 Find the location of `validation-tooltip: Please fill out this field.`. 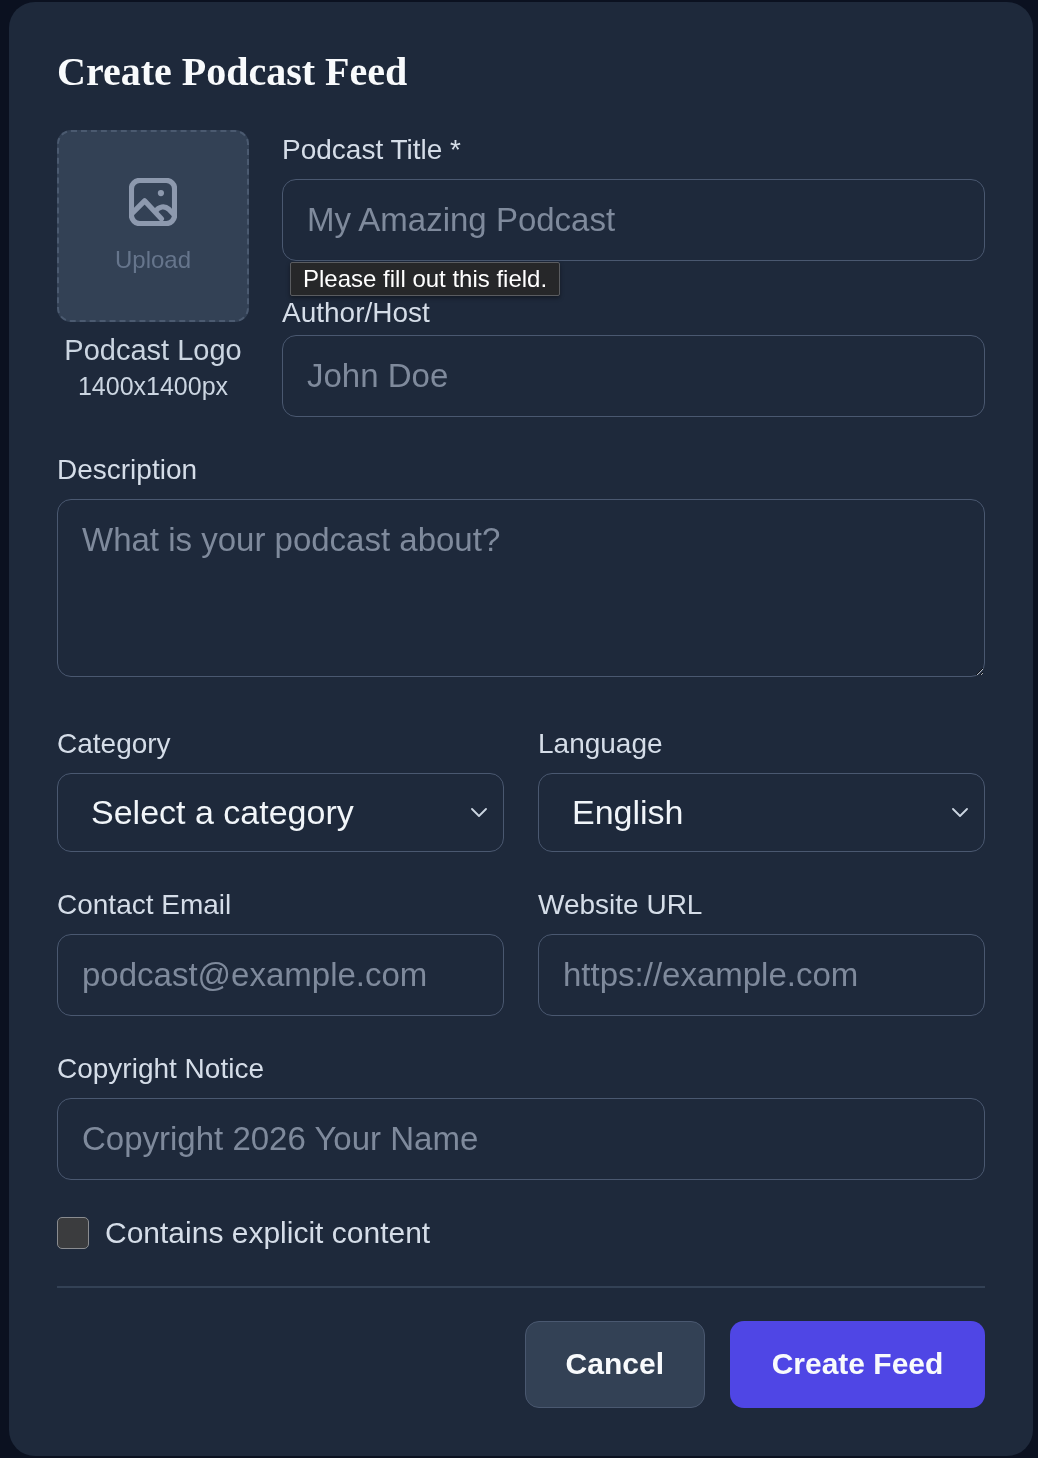

validation-tooltip: Please fill out this field. is located at coordinates (425, 279).